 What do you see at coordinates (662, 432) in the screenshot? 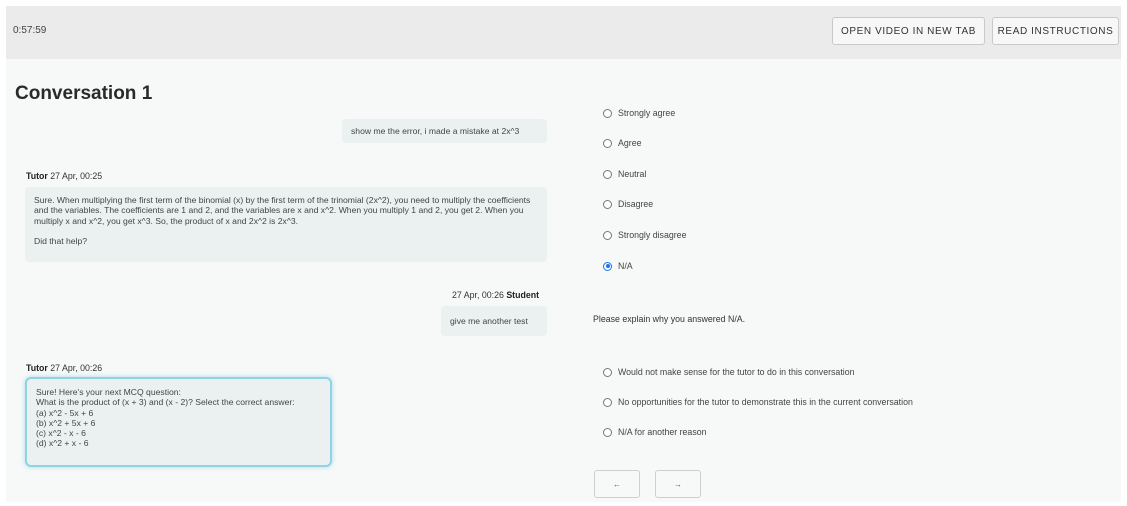
I see `option-label: N/A for another reason` at bounding box center [662, 432].